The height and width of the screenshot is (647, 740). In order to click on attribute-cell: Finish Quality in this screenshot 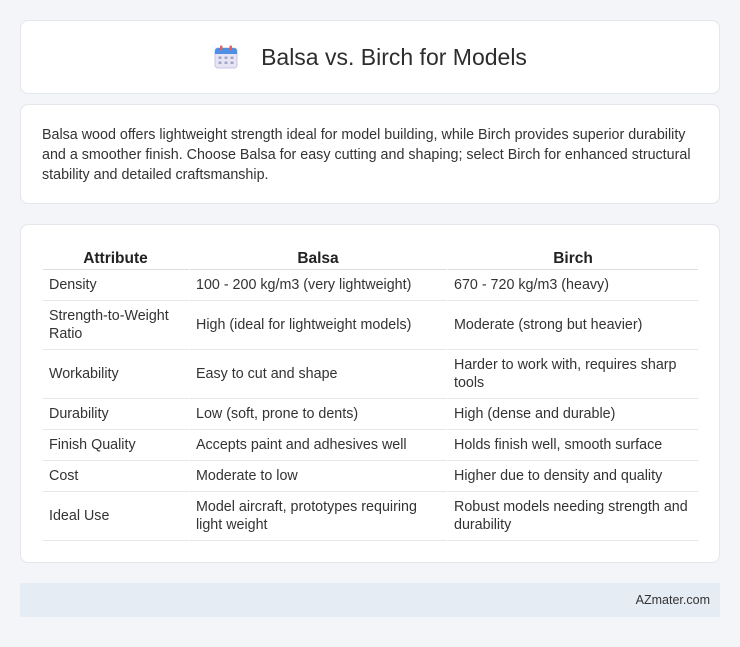, I will do `click(116, 445)`.